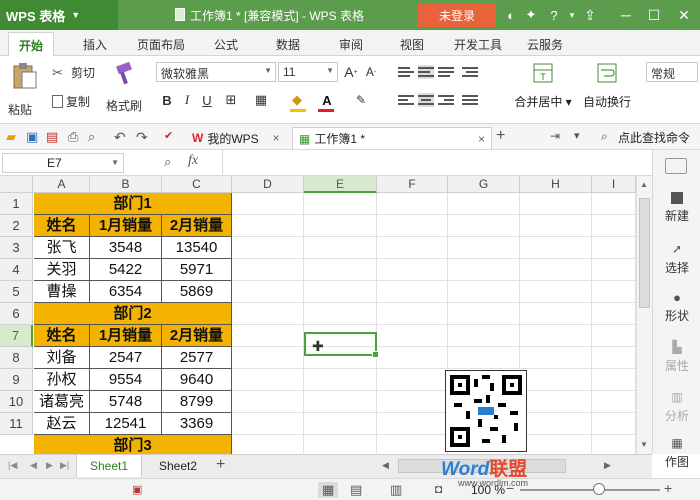  What do you see at coordinates (478, 44) in the screenshot?
I see `tab-developer: 开发工具` at bounding box center [478, 44].